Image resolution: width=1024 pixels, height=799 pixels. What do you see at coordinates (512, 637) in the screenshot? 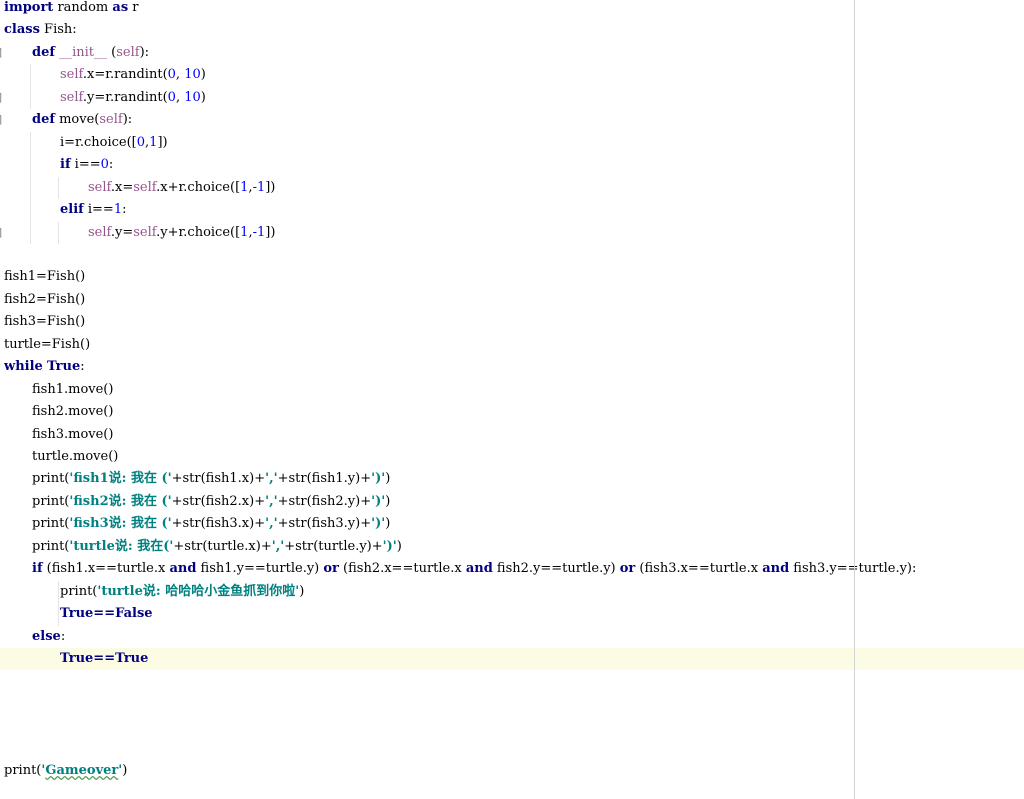
I see `code-line: else:` at bounding box center [512, 637].